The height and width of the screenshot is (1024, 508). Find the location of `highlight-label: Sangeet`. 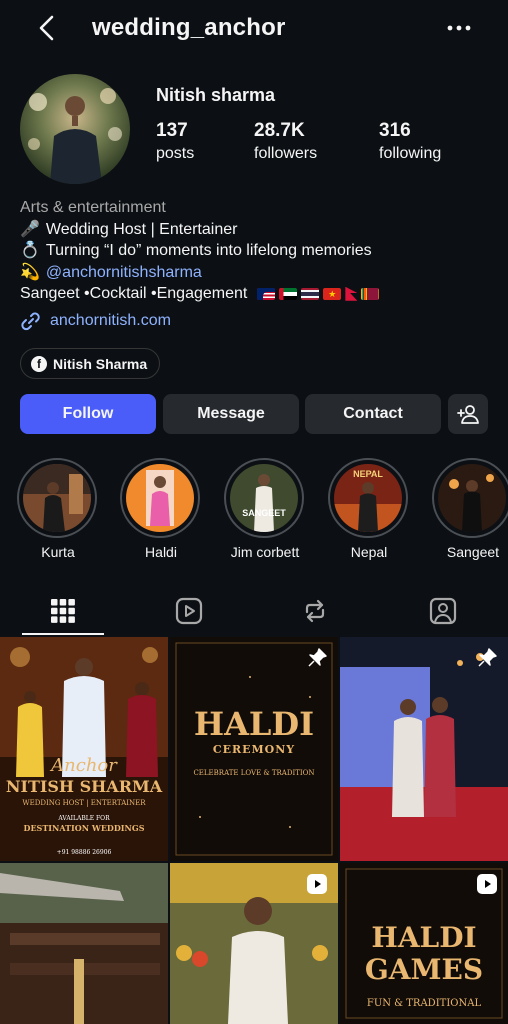

highlight-label: Sangeet is located at coordinates (473, 552).